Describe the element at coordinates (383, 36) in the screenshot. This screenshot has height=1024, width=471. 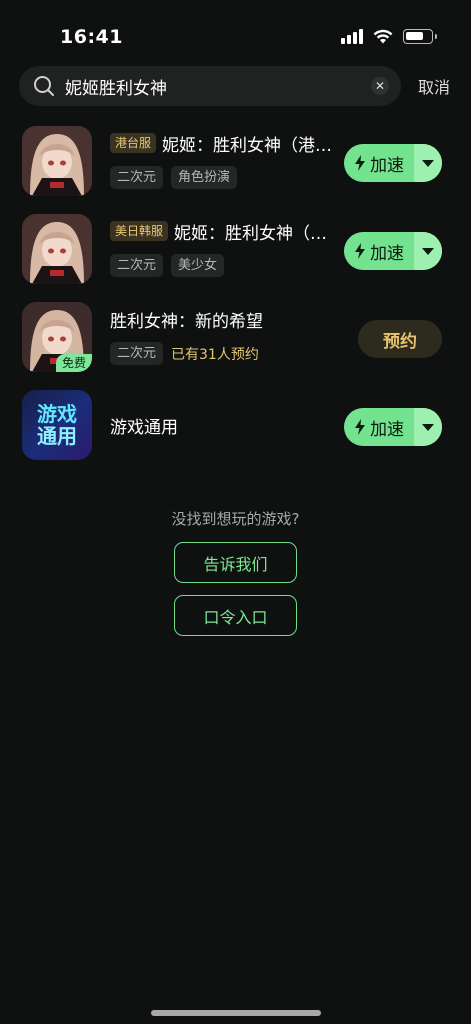
I see `wifi-icon` at that location.